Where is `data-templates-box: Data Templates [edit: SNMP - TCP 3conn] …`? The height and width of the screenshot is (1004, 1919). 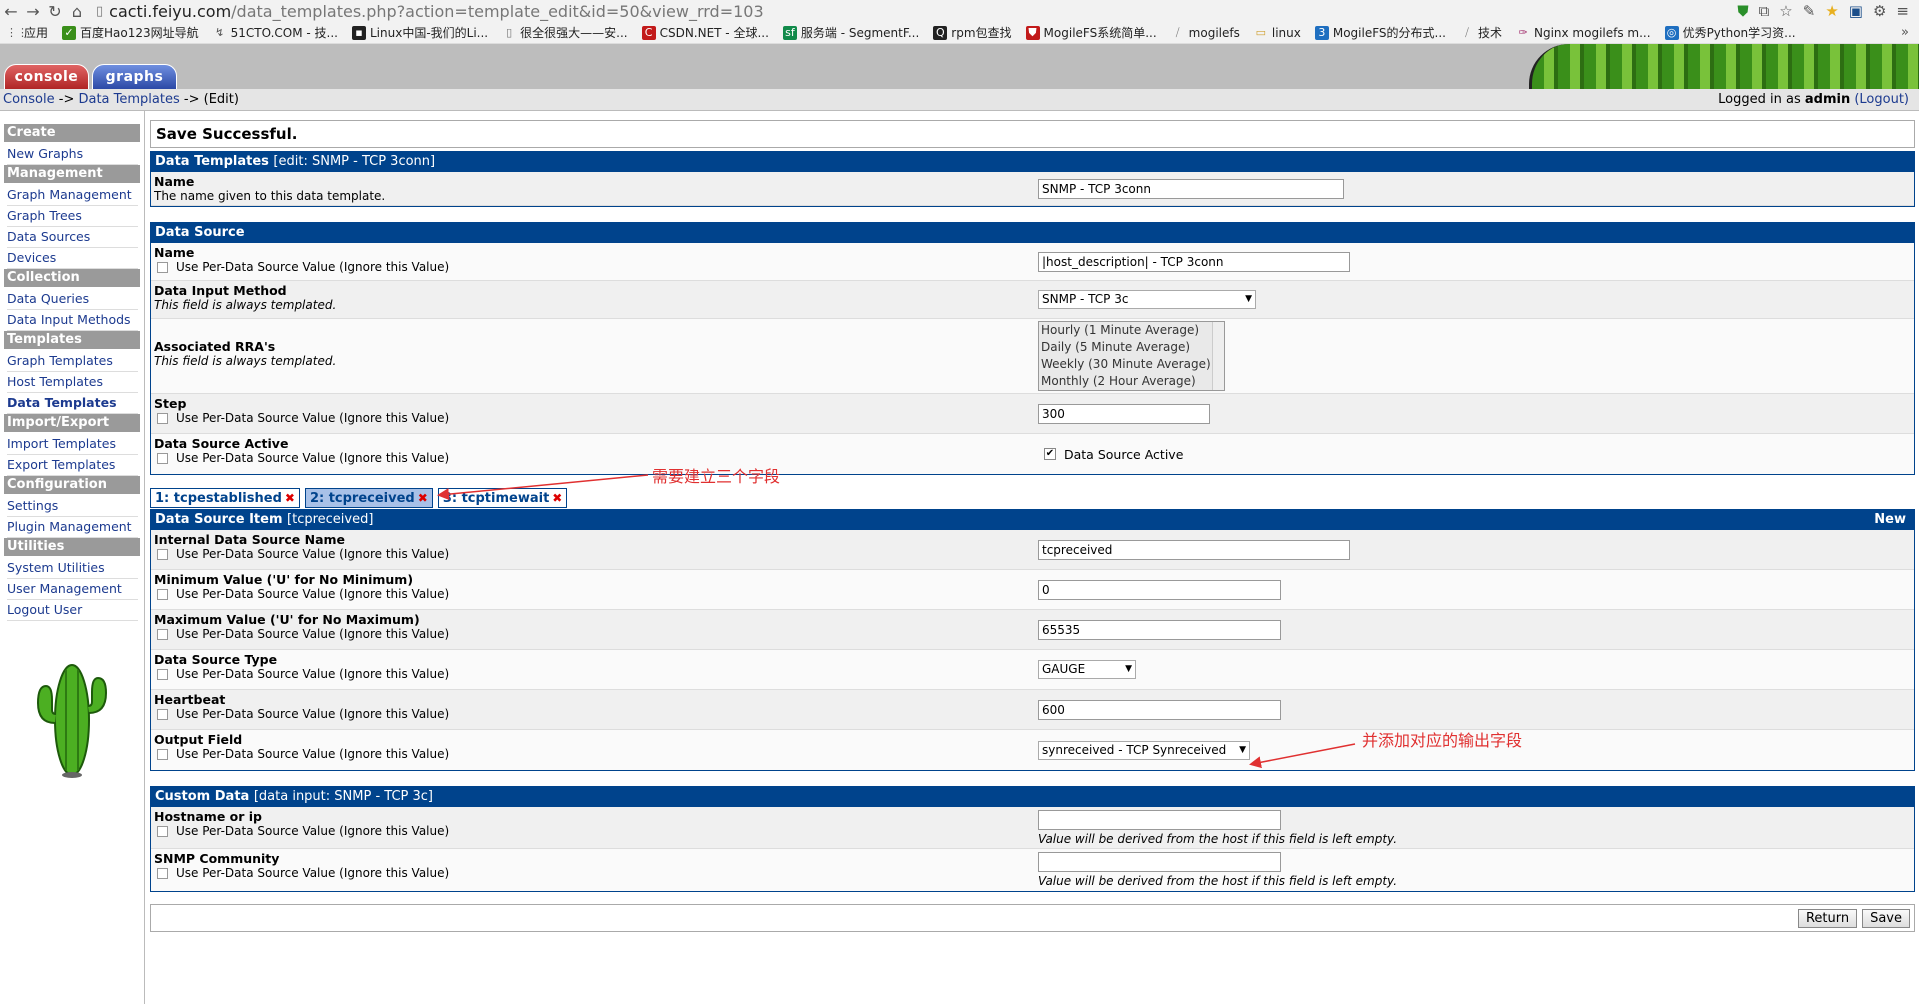 data-templates-box: Data Templates [edit: SNMP - TCP 3conn] … is located at coordinates (1032, 179).